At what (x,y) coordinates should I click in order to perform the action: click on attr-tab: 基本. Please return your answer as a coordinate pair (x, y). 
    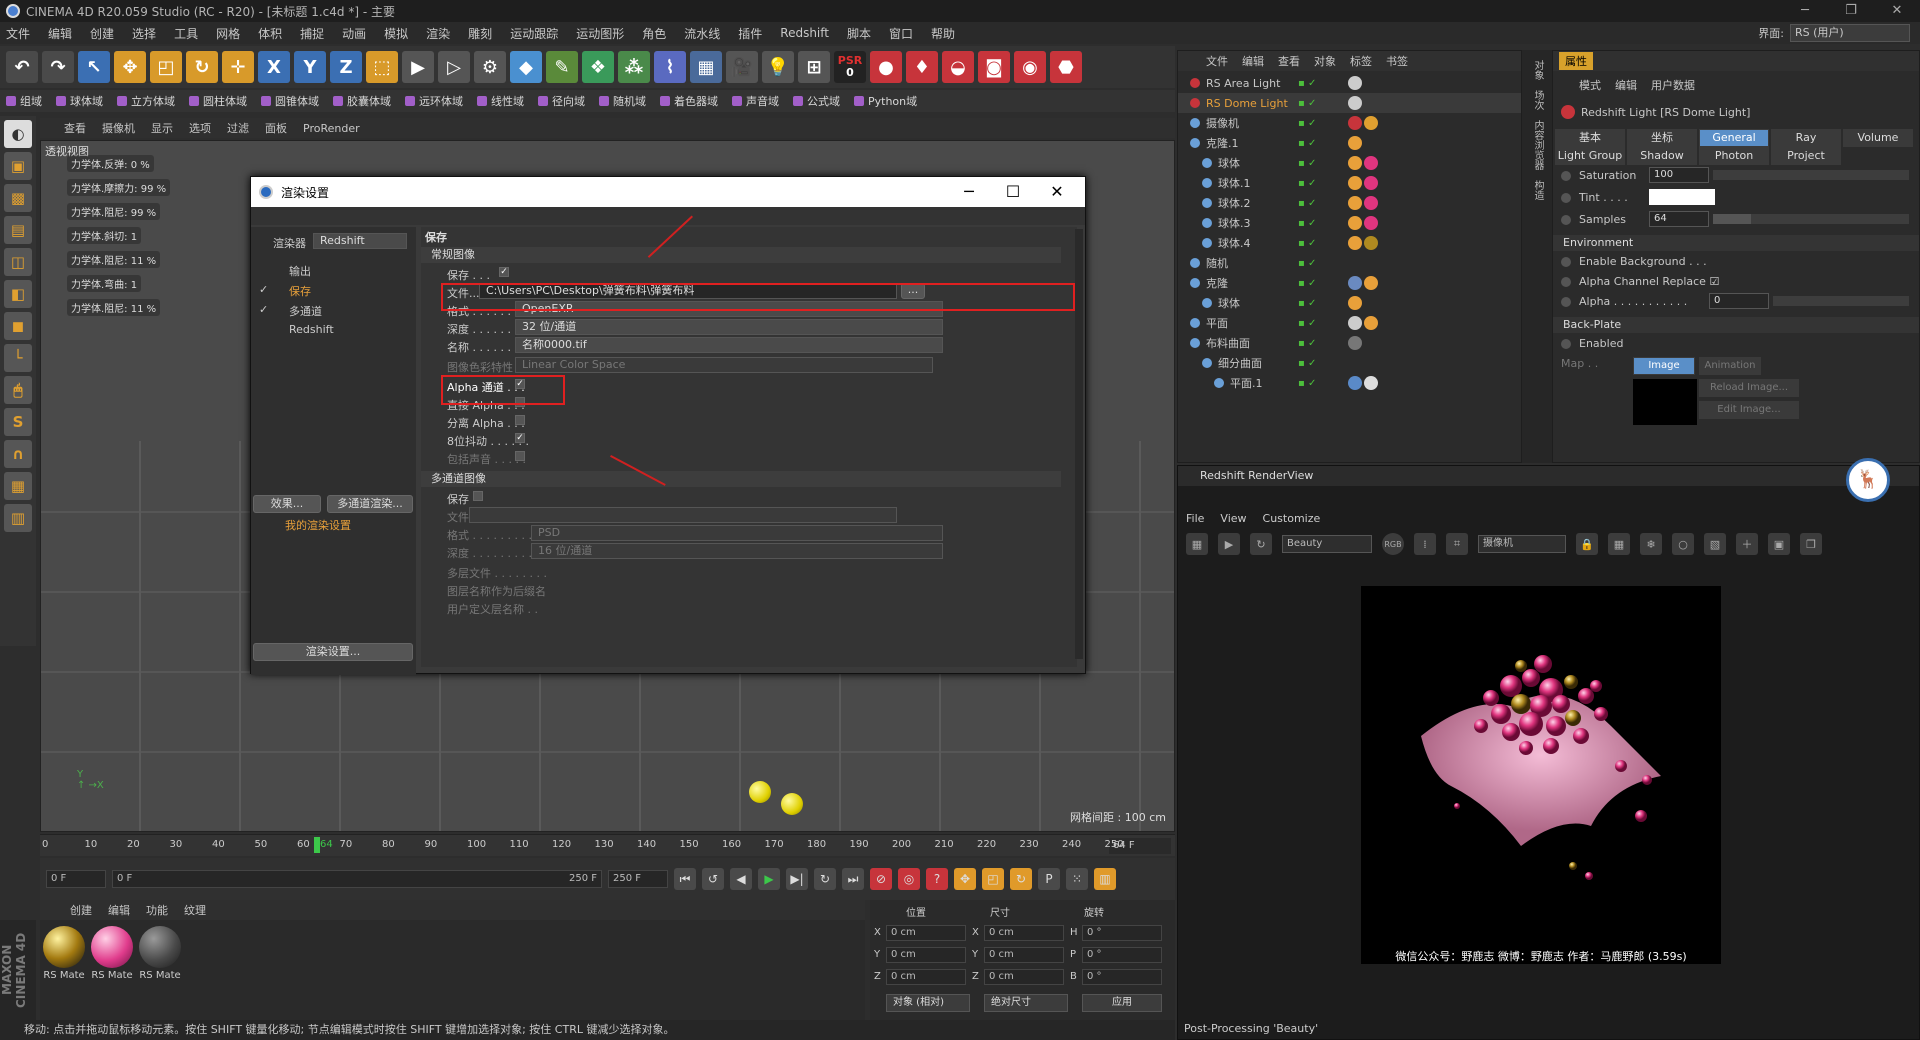
    Looking at the image, I should click on (1590, 138).